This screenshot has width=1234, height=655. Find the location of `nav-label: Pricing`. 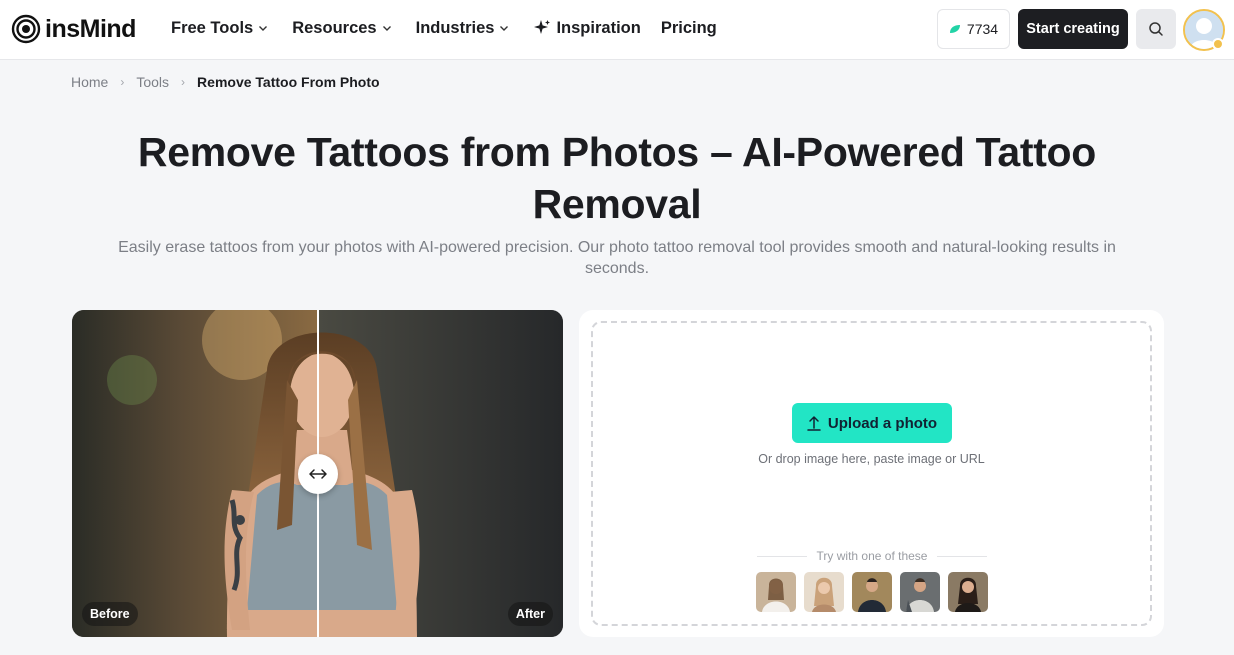

nav-label: Pricing is located at coordinates (688, 27).